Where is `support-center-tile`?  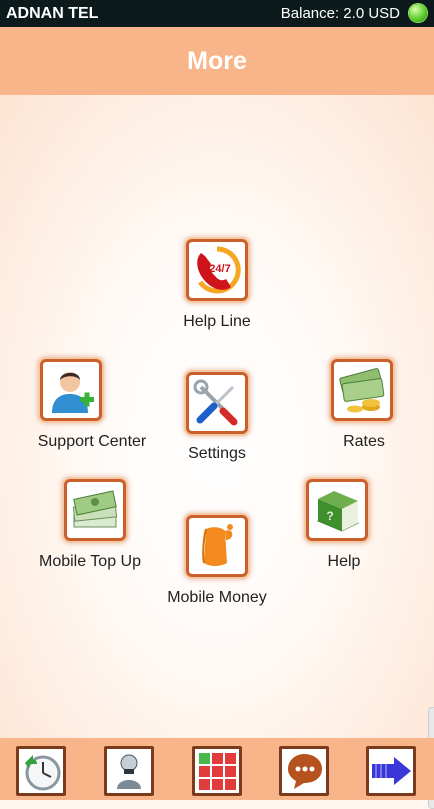 support-center-tile is located at coordinates (71, 390).